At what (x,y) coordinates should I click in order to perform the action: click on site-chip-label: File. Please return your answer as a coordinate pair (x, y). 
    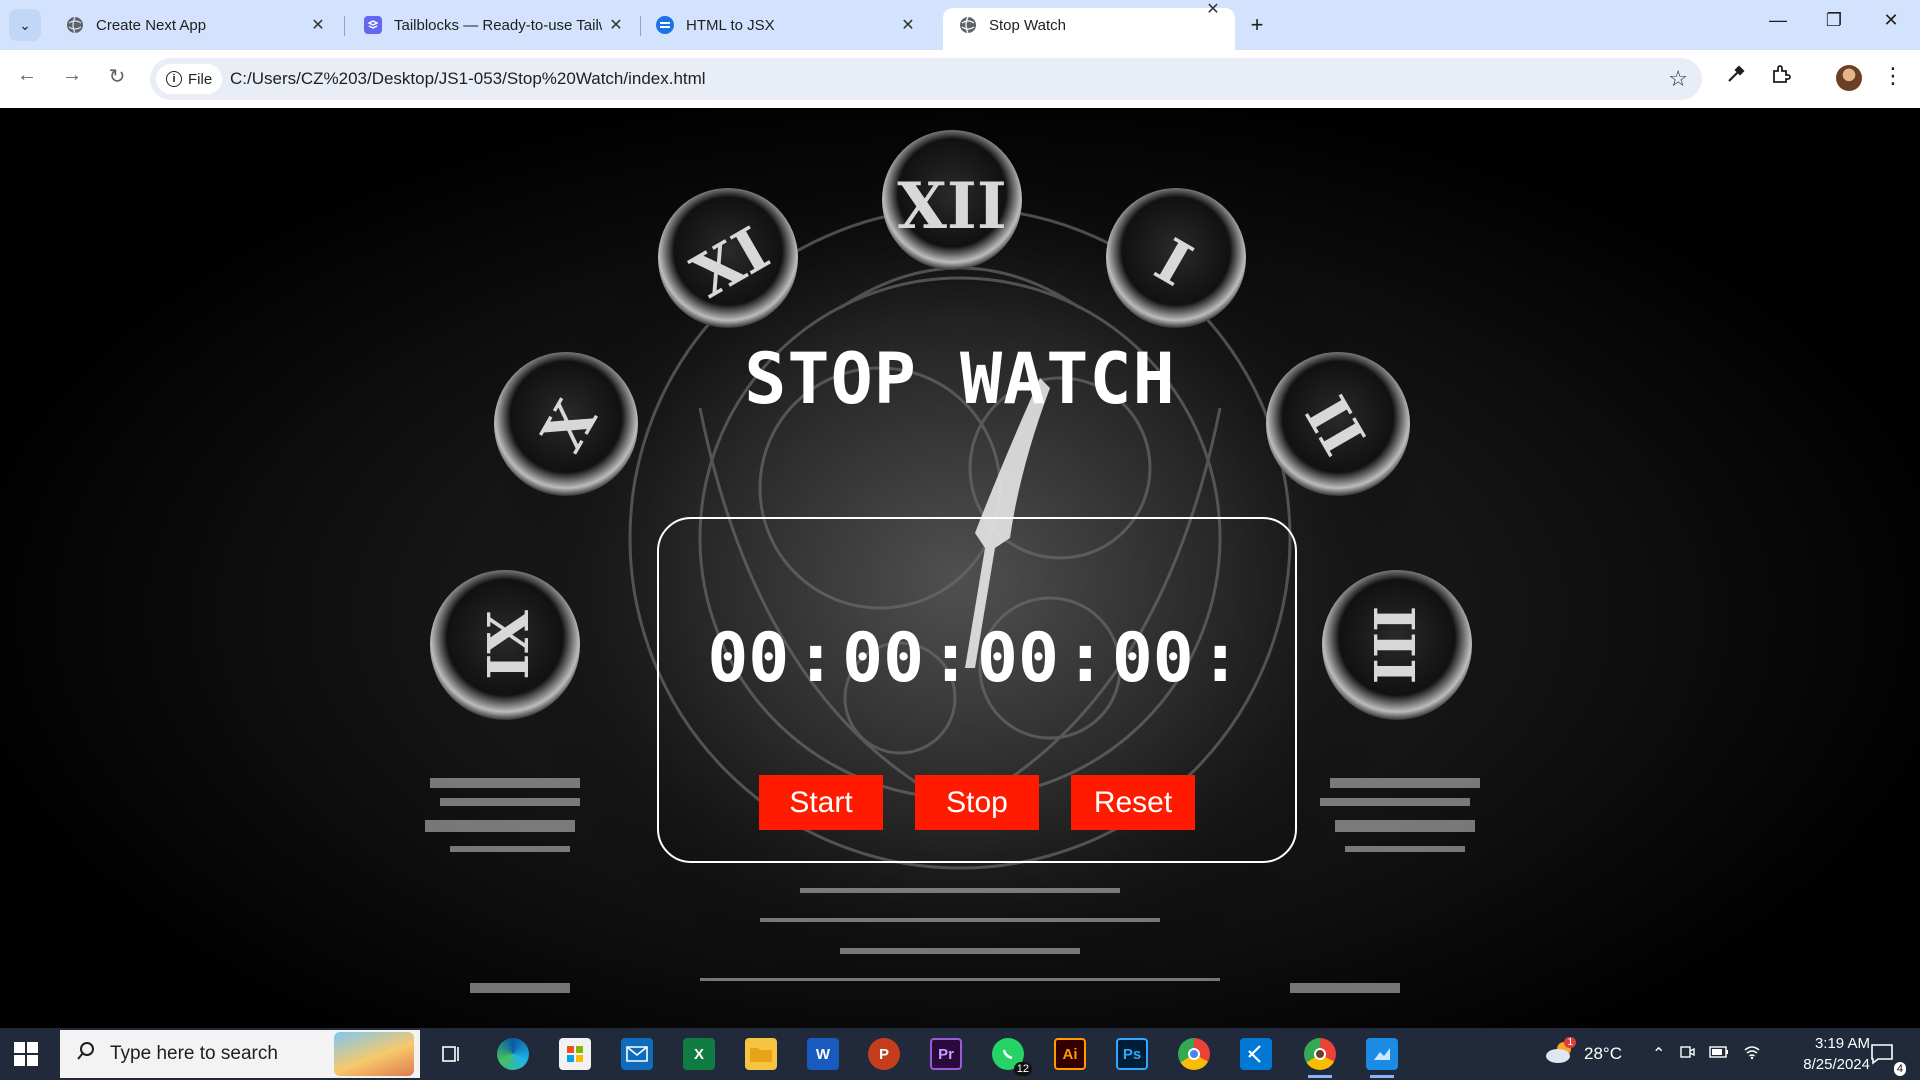
    Looking at the image, I should click on (200, 79).